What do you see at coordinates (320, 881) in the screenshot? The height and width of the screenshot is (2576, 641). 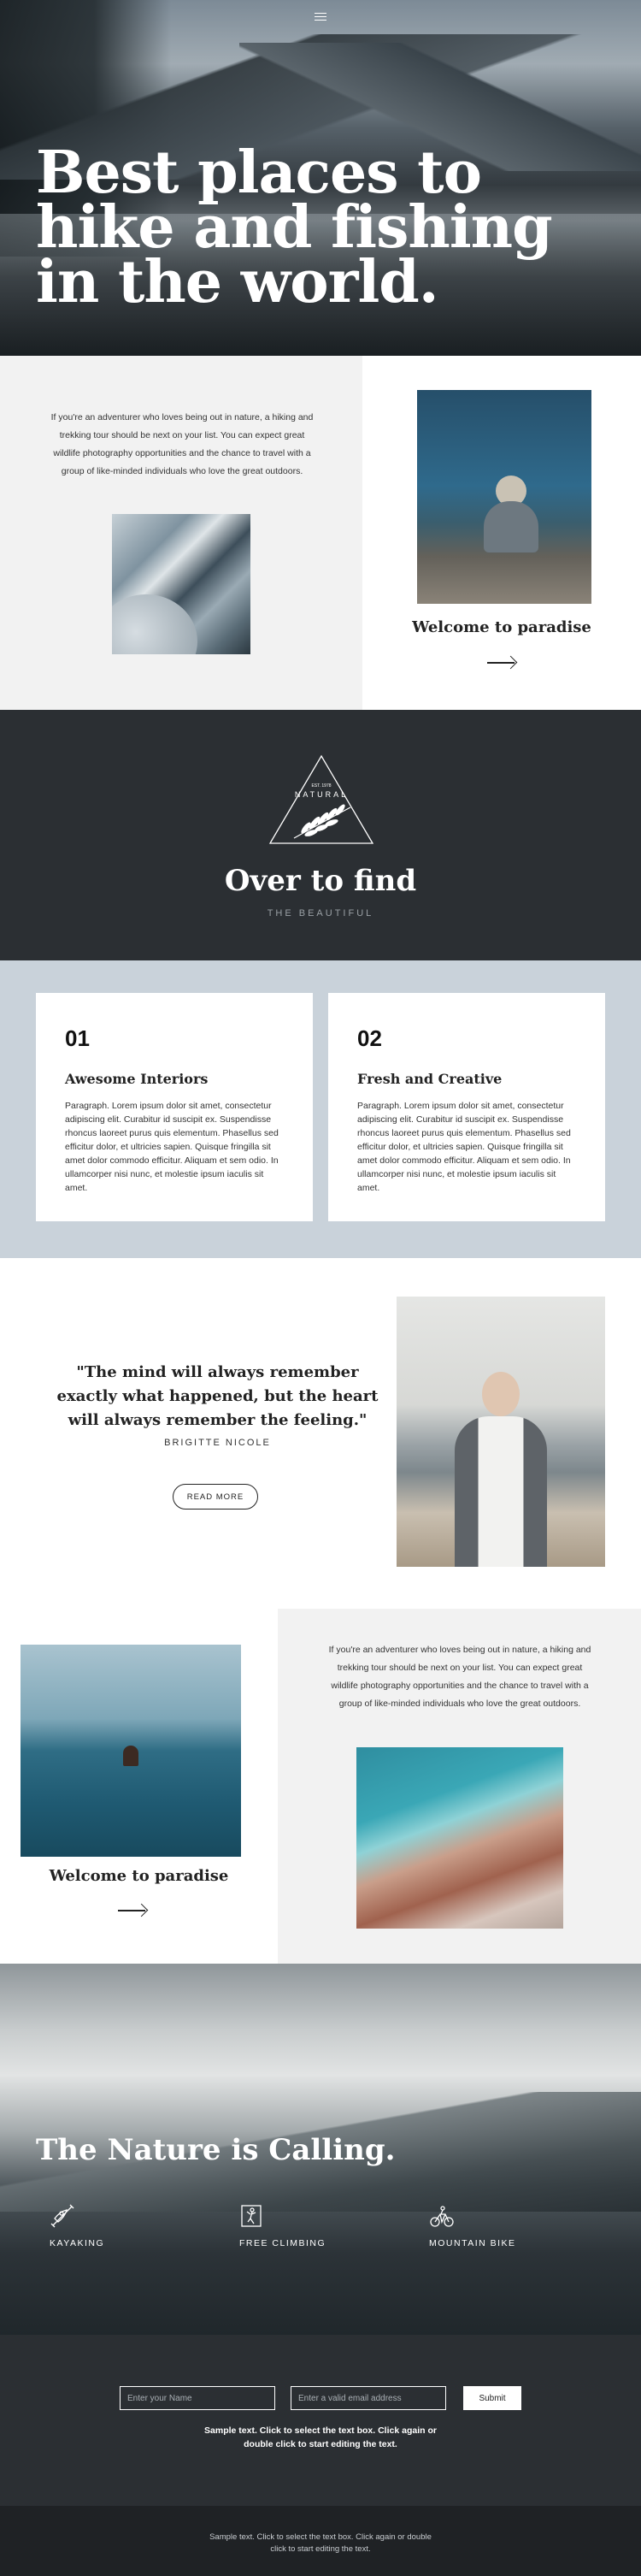 I see `brand-heading: Over to find` at bounding box center [320, 881].